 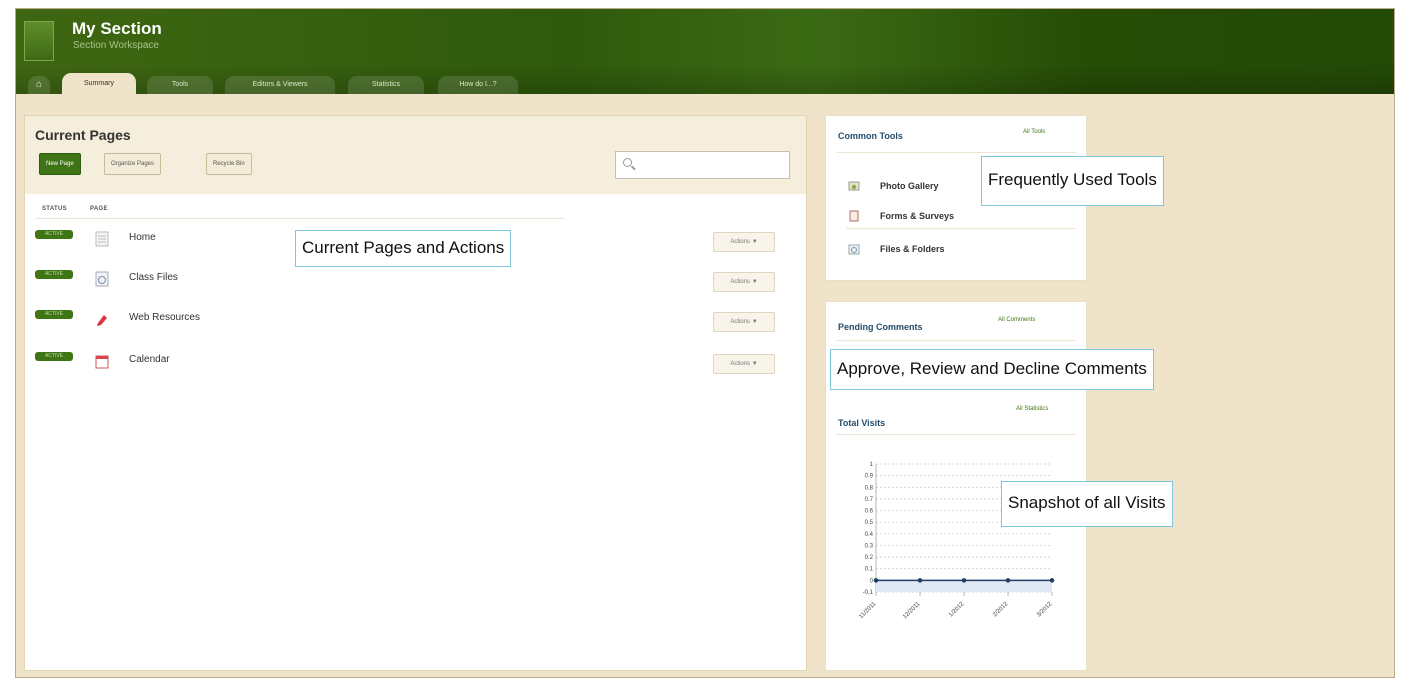 I want to click on search-box, so click(x=702, y=165).